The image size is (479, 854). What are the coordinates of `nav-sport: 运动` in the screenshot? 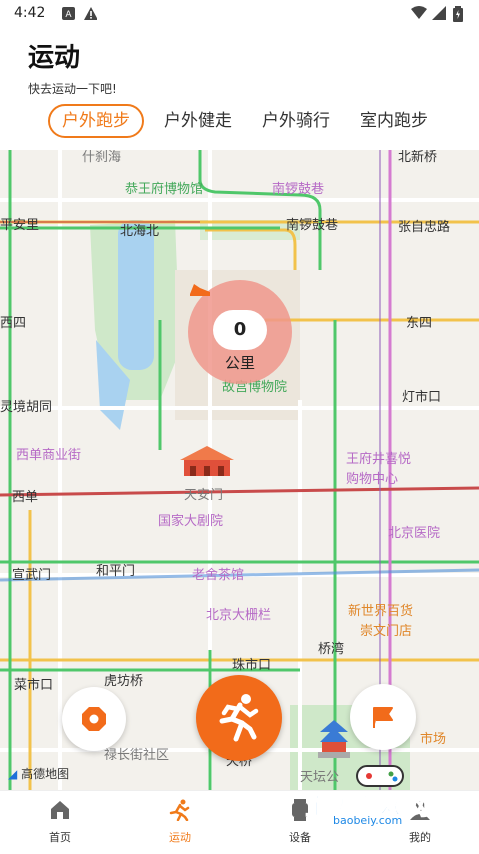 It's located at (180, 822).